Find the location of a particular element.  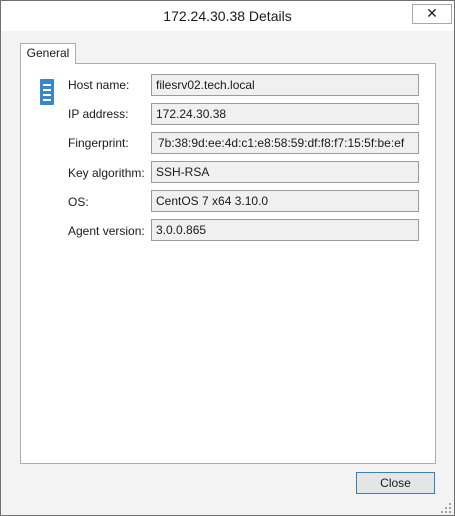

close-button: Close is located at coordinates (395, 483).